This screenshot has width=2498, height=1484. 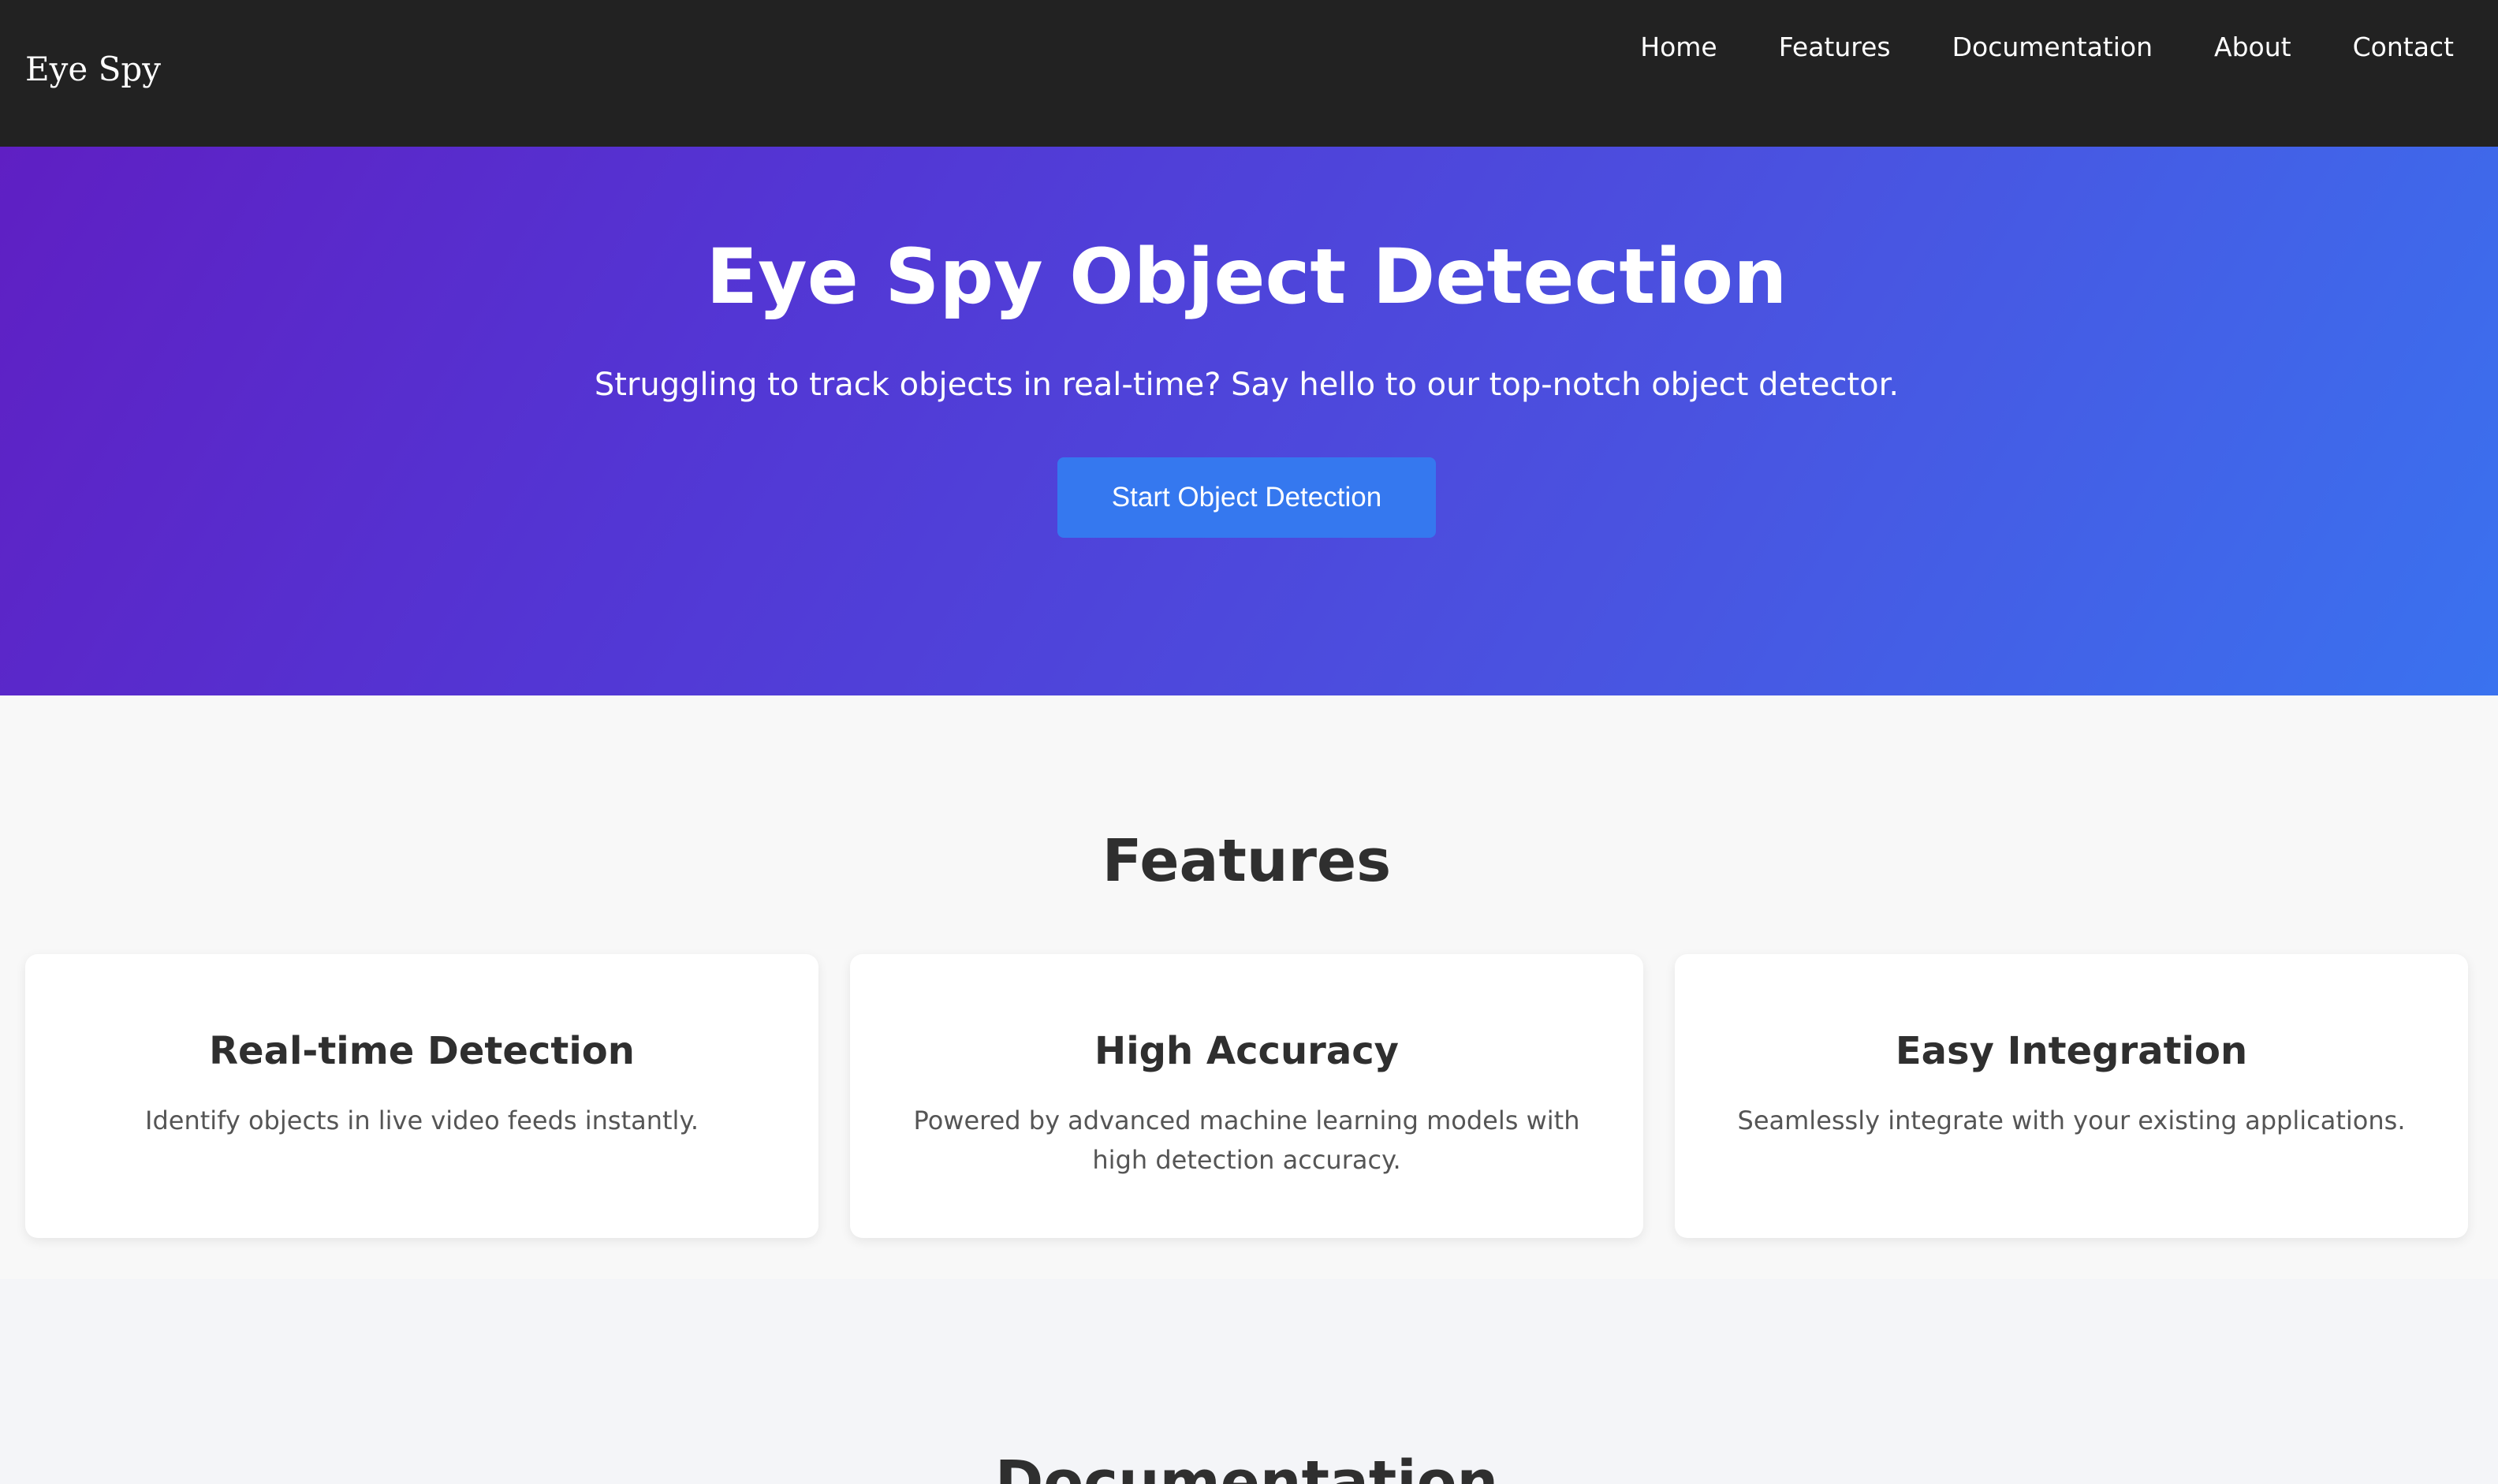 I want to click on features-heading: Features, so click(x=1247, y=861).